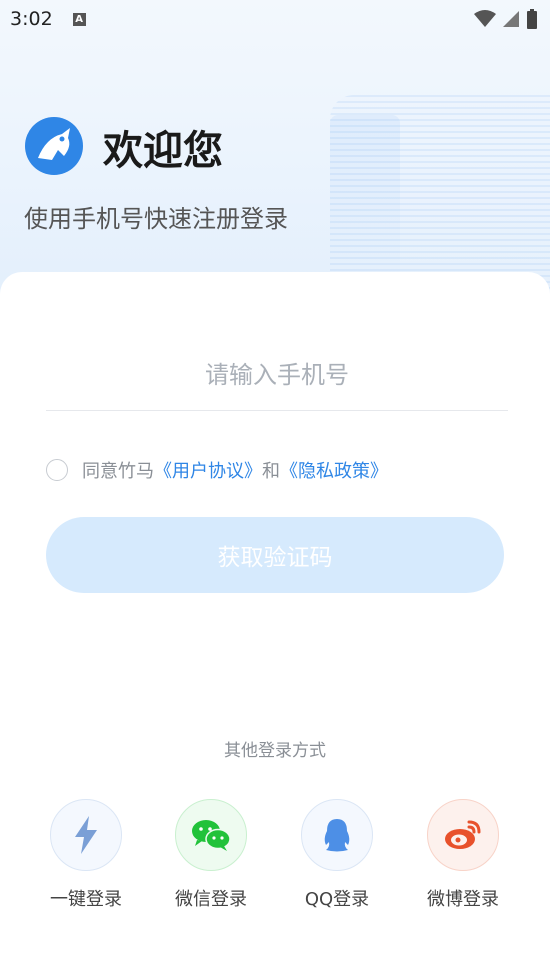  What do you see at coordinates (277, 375) in the screenshot?
I see `phone-input` at bounding box center [277, 375].